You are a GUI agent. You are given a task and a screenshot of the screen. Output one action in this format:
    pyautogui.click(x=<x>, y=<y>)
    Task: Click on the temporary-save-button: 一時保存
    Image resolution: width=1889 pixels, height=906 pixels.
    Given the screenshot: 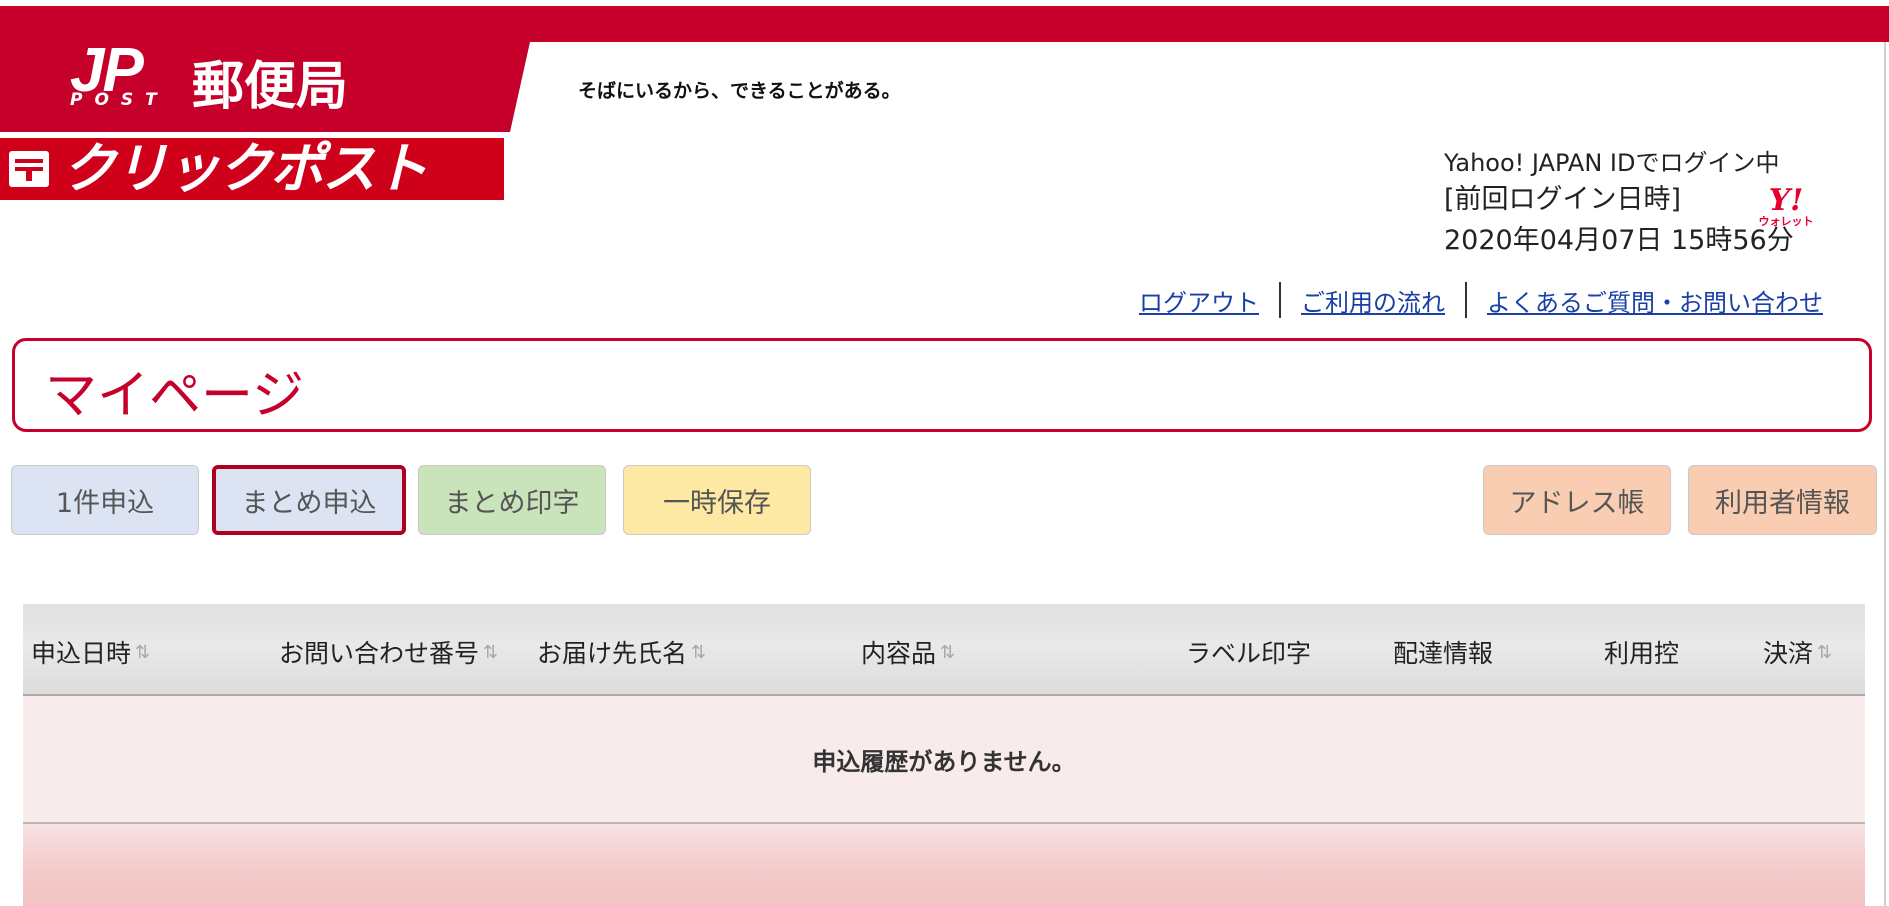 What is the action you would take?
    pyautogui.click(x=717, y=500)
    